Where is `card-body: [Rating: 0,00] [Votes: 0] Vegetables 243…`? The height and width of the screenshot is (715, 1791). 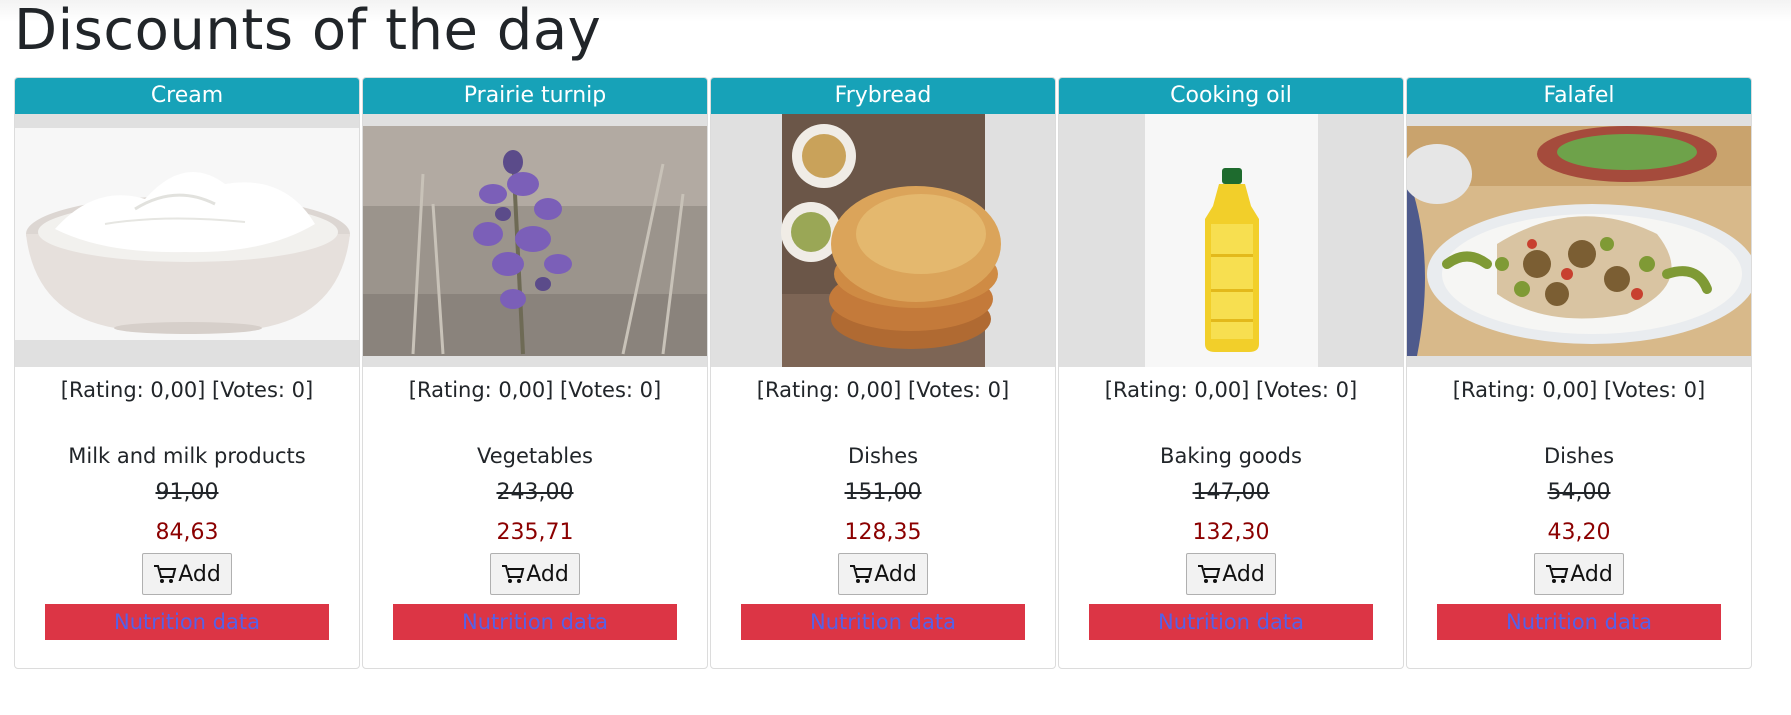
card-body: [Rating: 0,00] [Votes: 0] Vegetables 243… is located at coordinates (535, 517).